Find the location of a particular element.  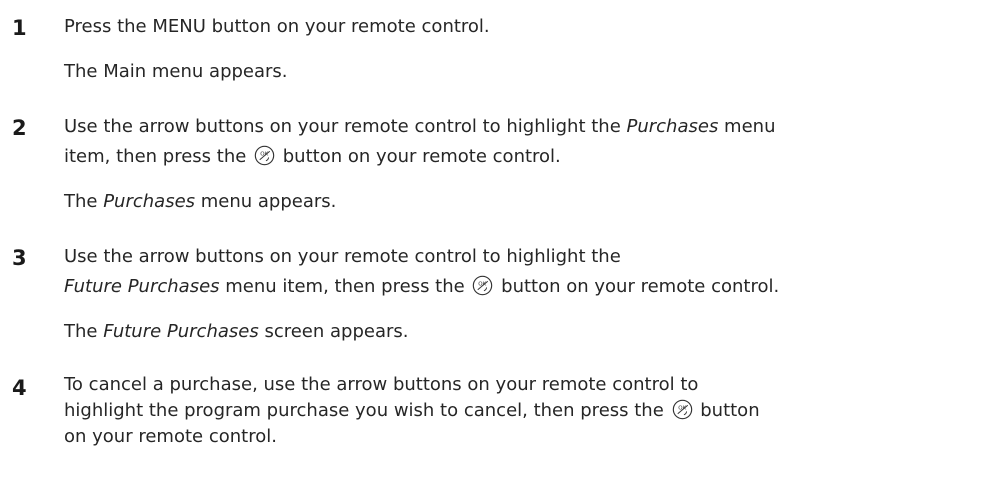

result-text: screen appears. is located at coordinates (333, 331).